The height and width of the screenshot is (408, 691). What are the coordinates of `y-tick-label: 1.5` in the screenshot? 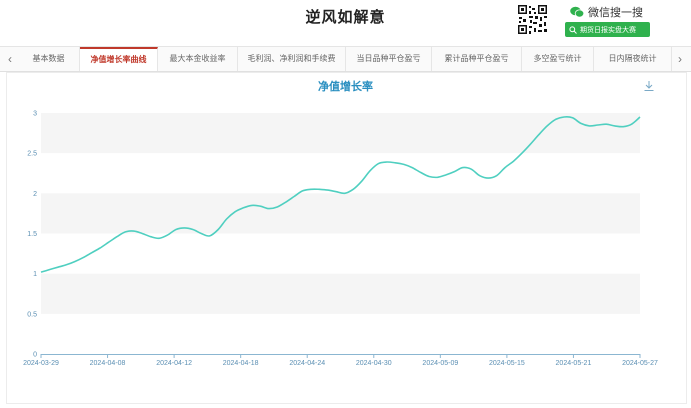 It's located at (32, 234).